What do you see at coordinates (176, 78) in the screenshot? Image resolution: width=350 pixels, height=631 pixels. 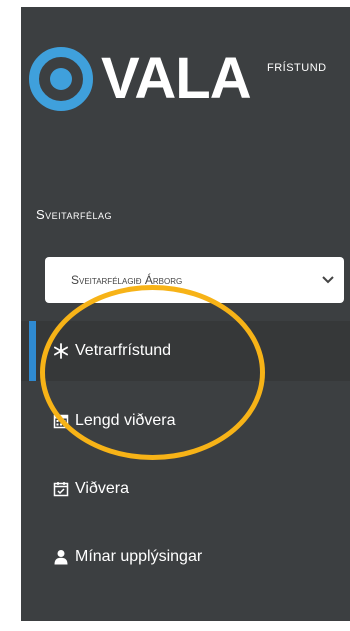 I see `brand-name: VALA` at bounding box center [176, 78].